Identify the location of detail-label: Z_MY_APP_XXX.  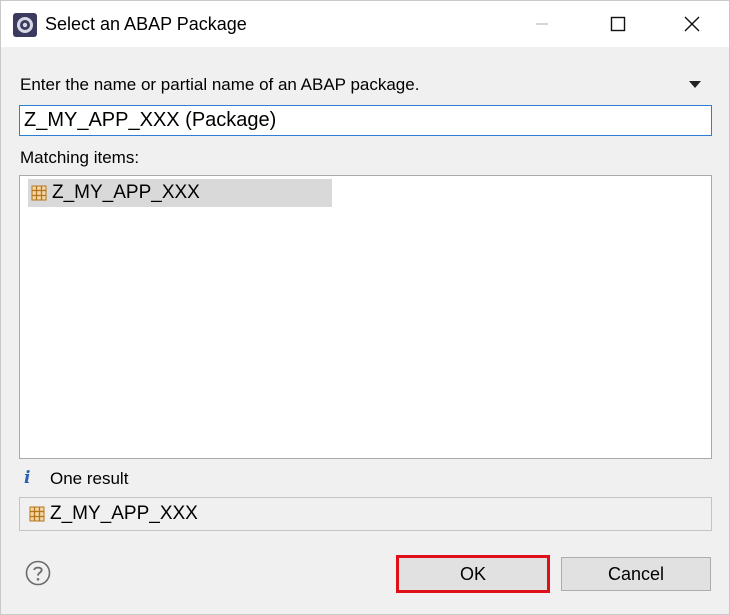
(124, 513).